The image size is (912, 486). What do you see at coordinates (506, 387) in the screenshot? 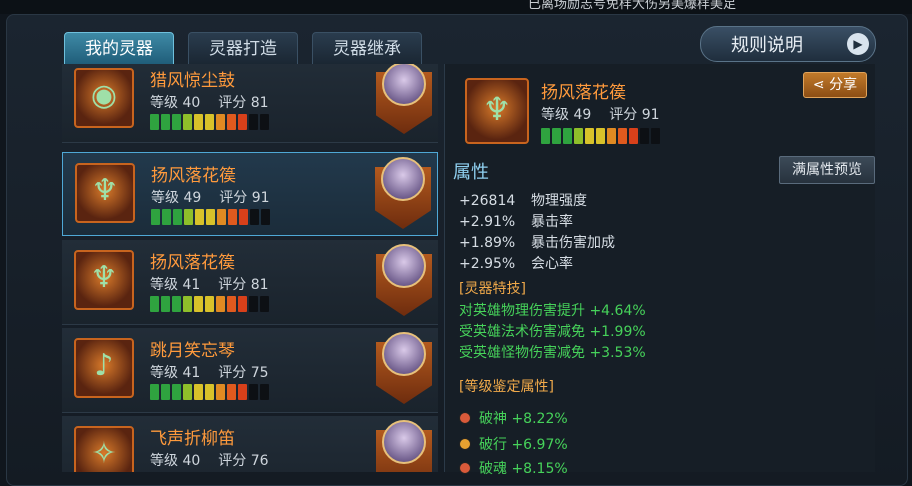
I see `grade-header: [等级鉴定属性]` at bounding box center [506, 387].